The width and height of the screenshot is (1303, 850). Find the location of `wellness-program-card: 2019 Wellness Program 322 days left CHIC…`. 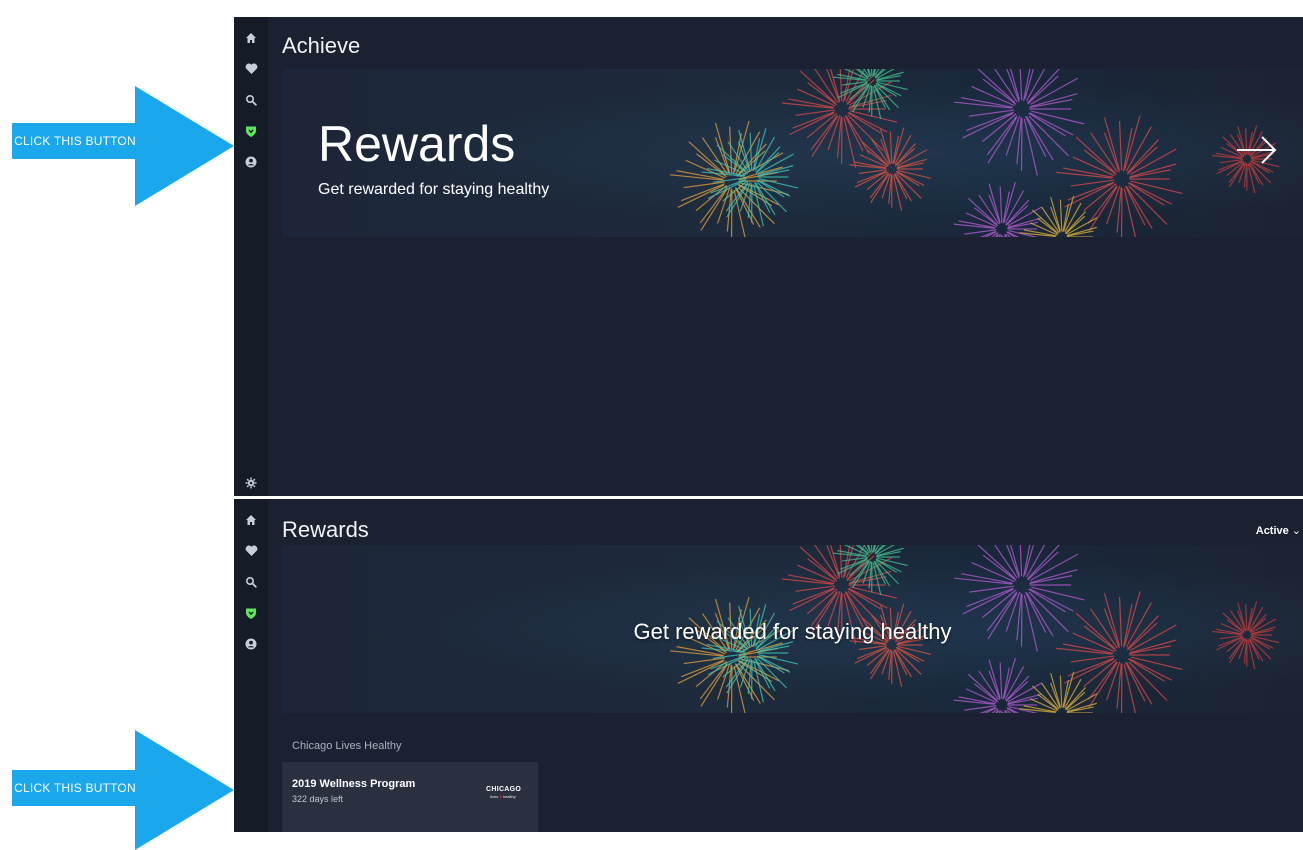

wellness-program-card: 2019 Wellness Program 322 days left CHIC… is located at coordinates (410, 797).